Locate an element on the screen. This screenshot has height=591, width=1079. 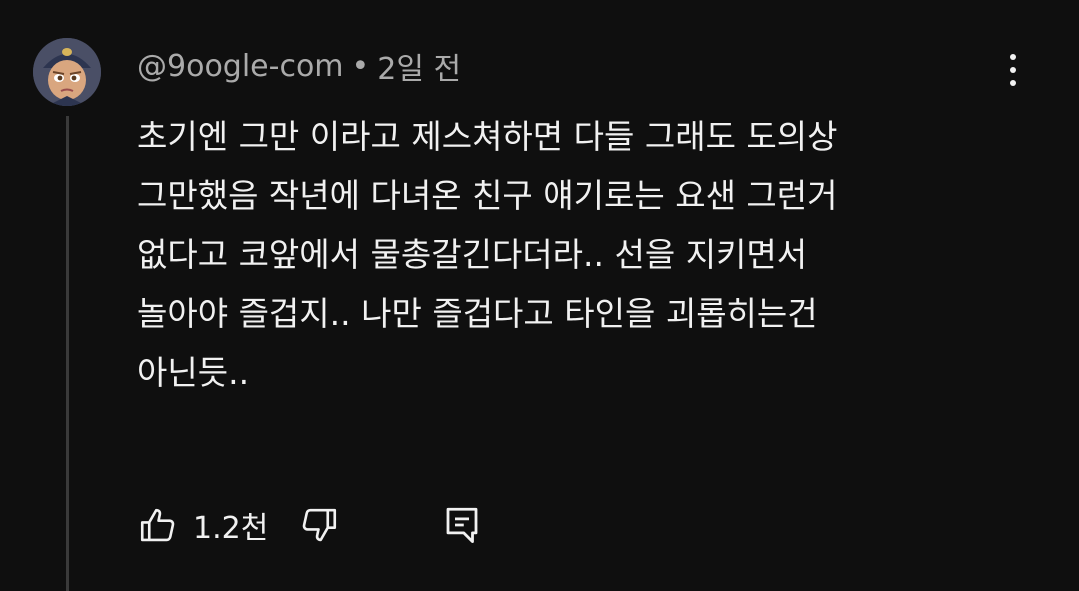
reply-button is located at coordinates (462, 525).